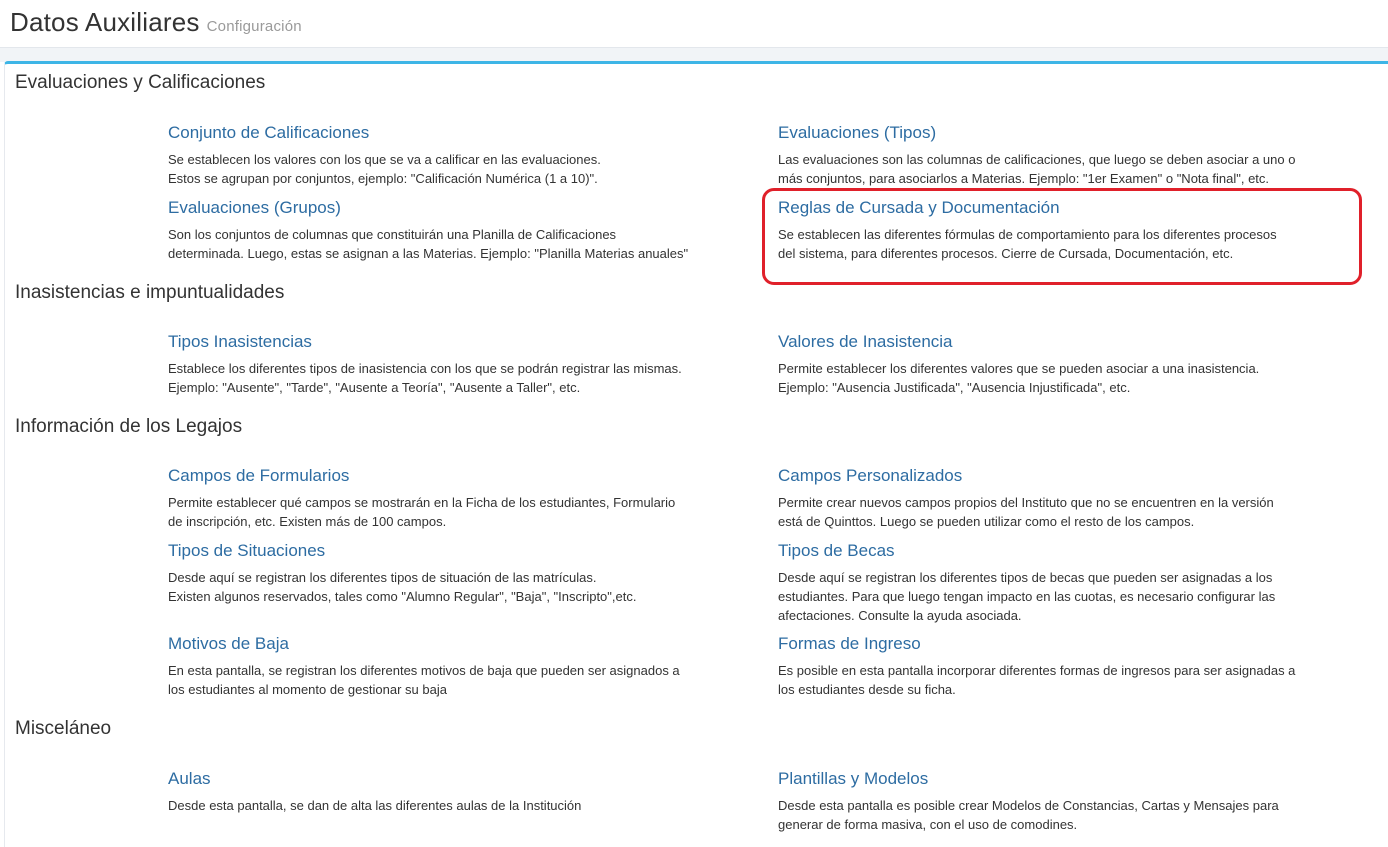 The width and height of the screenshot is (1388, 847). What do you see at coordinates (1068, 779) in the screenshot?
I see `link-plantillas-modelos: Plantillas y Modelos` at bounding box center [1068, 779].